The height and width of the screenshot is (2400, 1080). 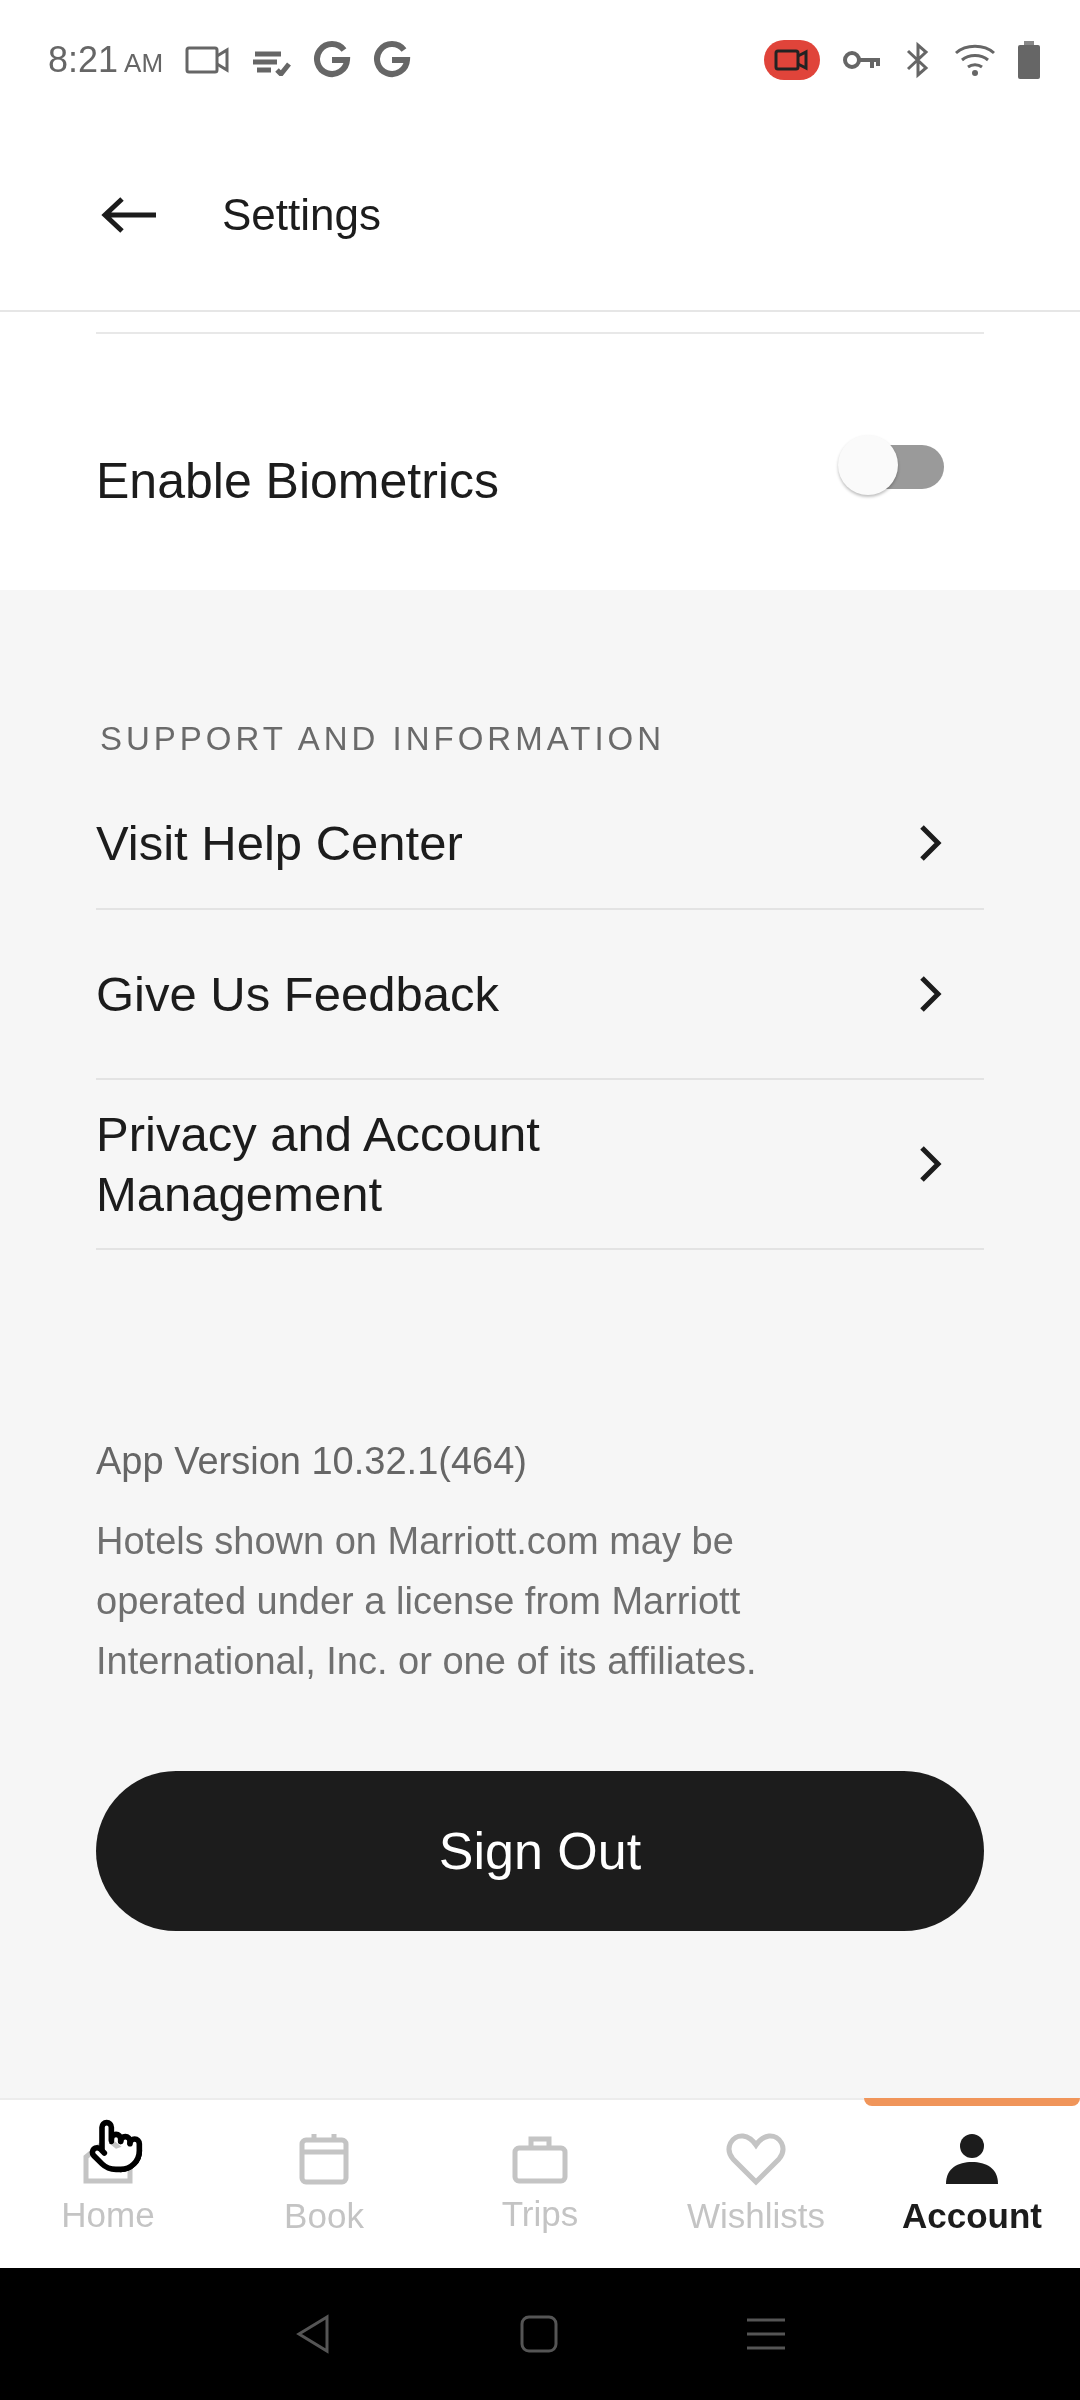 What do you see at coordinates (540, 844) in the screenshot?
I see `settings-row: Visit Help Center` at bounding box center [540, 844].